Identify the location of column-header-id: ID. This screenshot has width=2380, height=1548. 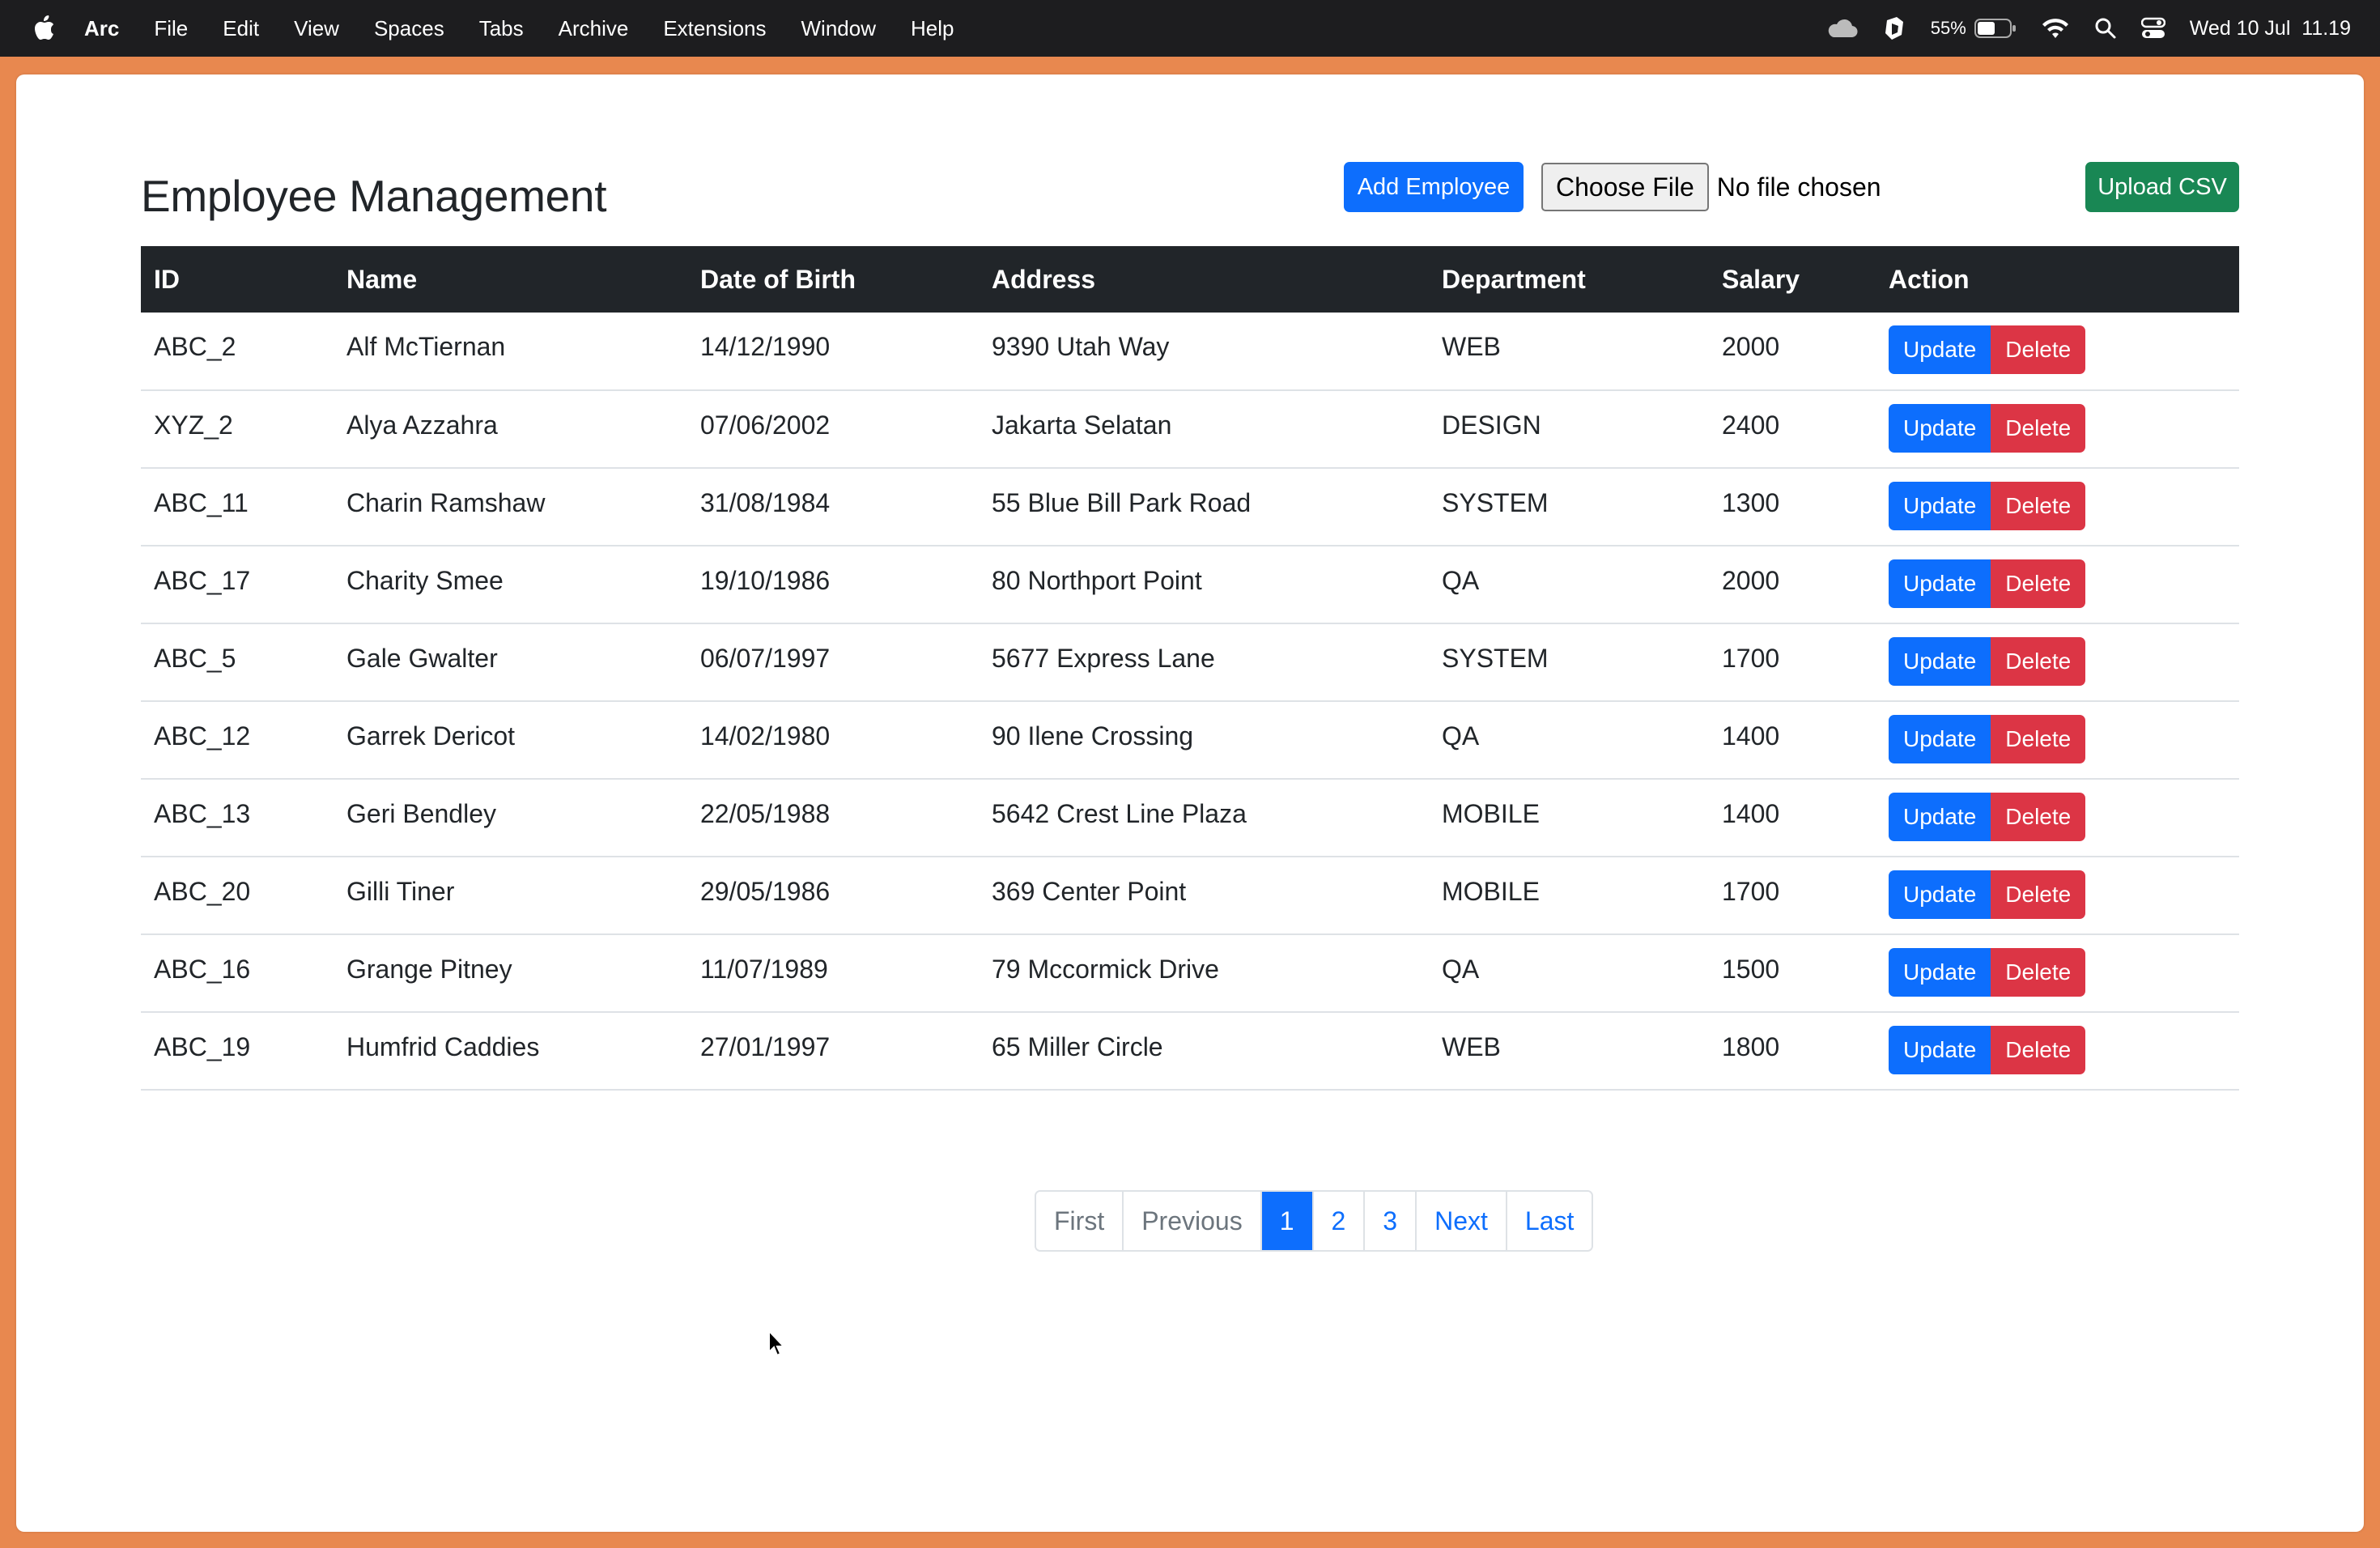
(167, 279).